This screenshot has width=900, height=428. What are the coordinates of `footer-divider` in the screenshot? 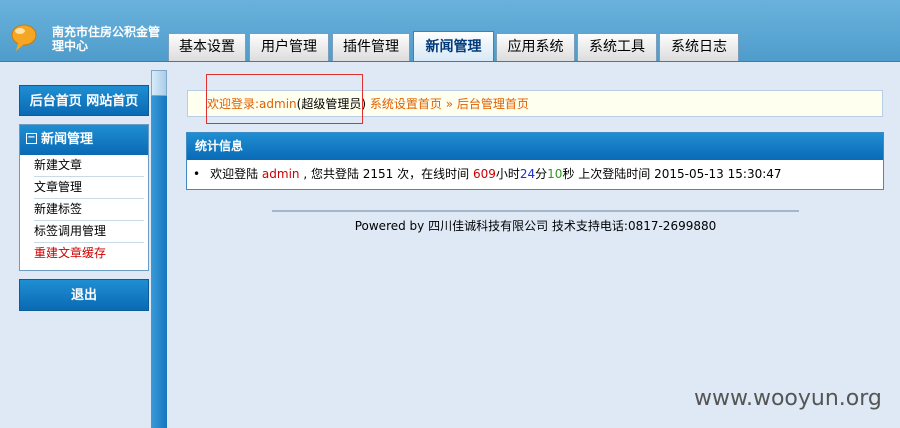 It's located at (535, 211).